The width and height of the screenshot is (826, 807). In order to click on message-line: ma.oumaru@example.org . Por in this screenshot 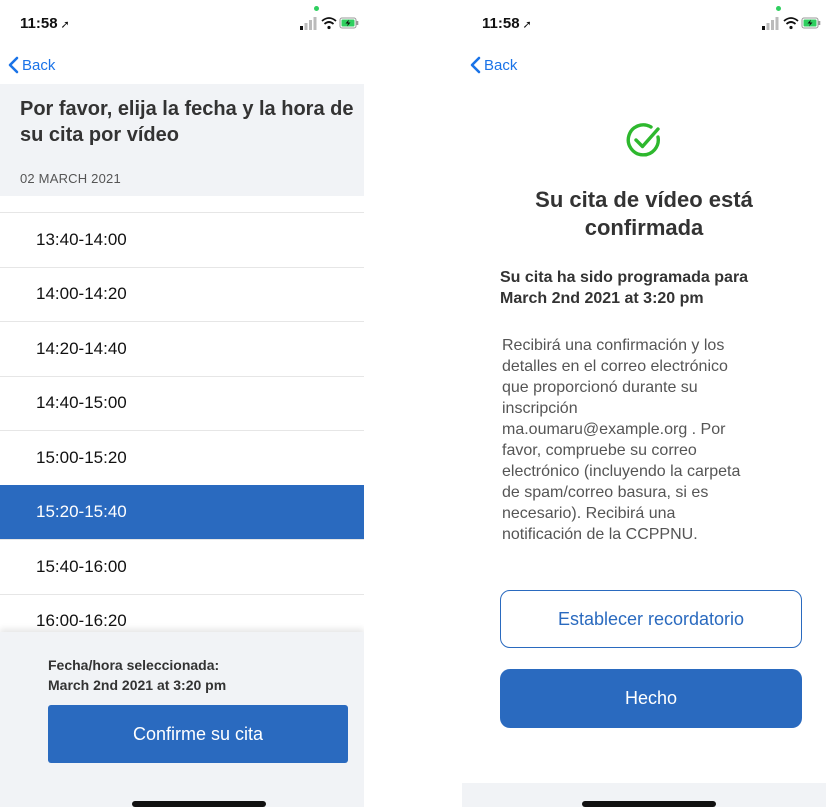, I will do `click(614, 429)`.